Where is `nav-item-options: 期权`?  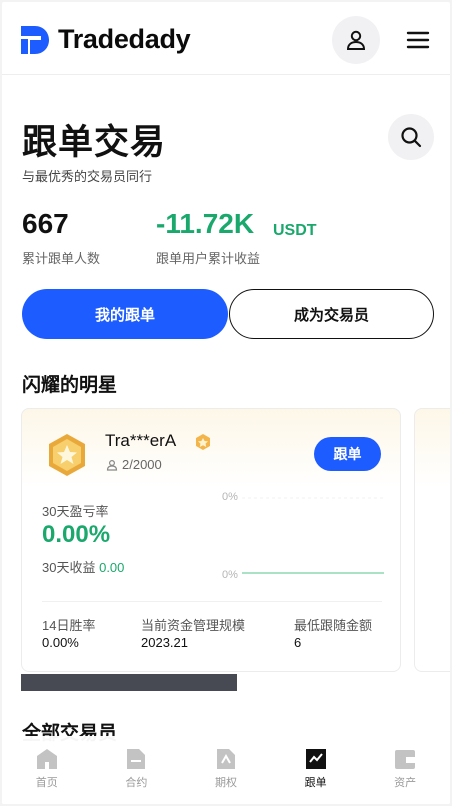 nav-item-options: 期权 is located at coordinates (226, 770).